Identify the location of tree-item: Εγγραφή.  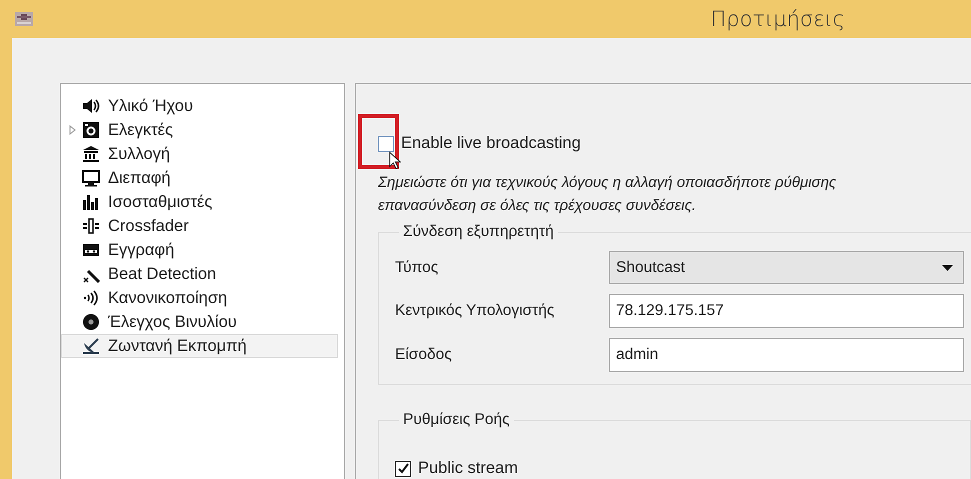
(199, 250).